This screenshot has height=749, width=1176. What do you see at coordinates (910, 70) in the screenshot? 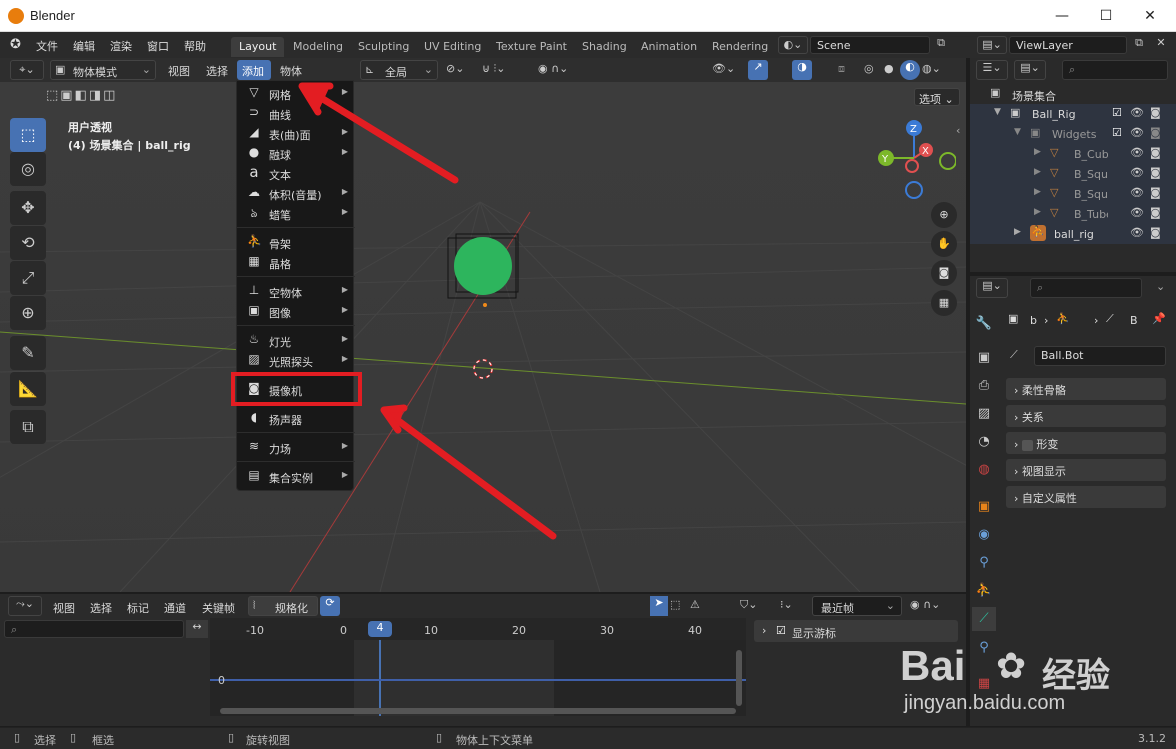
I see `shading-material-icon: ◐` at bounding box center [910, 70].